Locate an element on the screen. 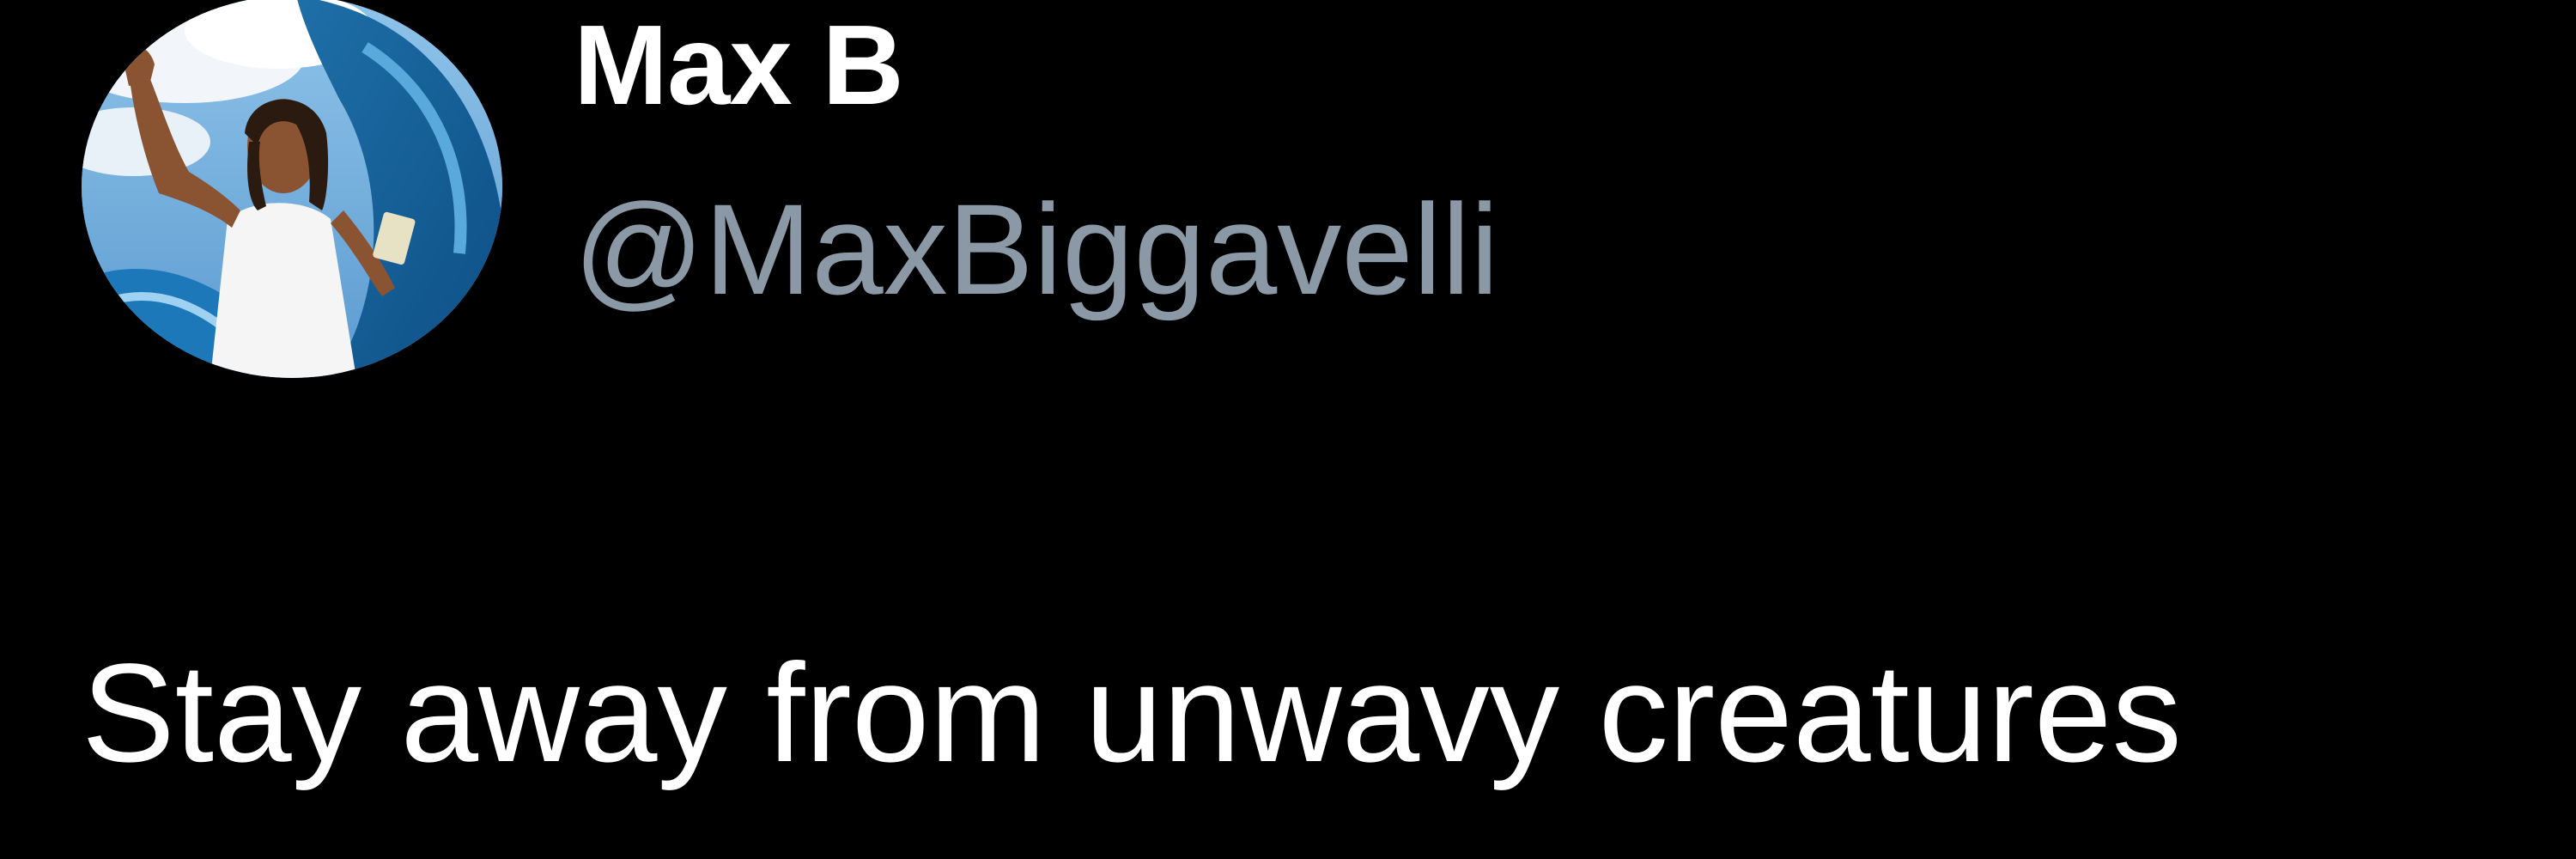 Image resolution: width=2576 pixels, height=859 pixels. avatar-image is located at coordinates (292, 189).